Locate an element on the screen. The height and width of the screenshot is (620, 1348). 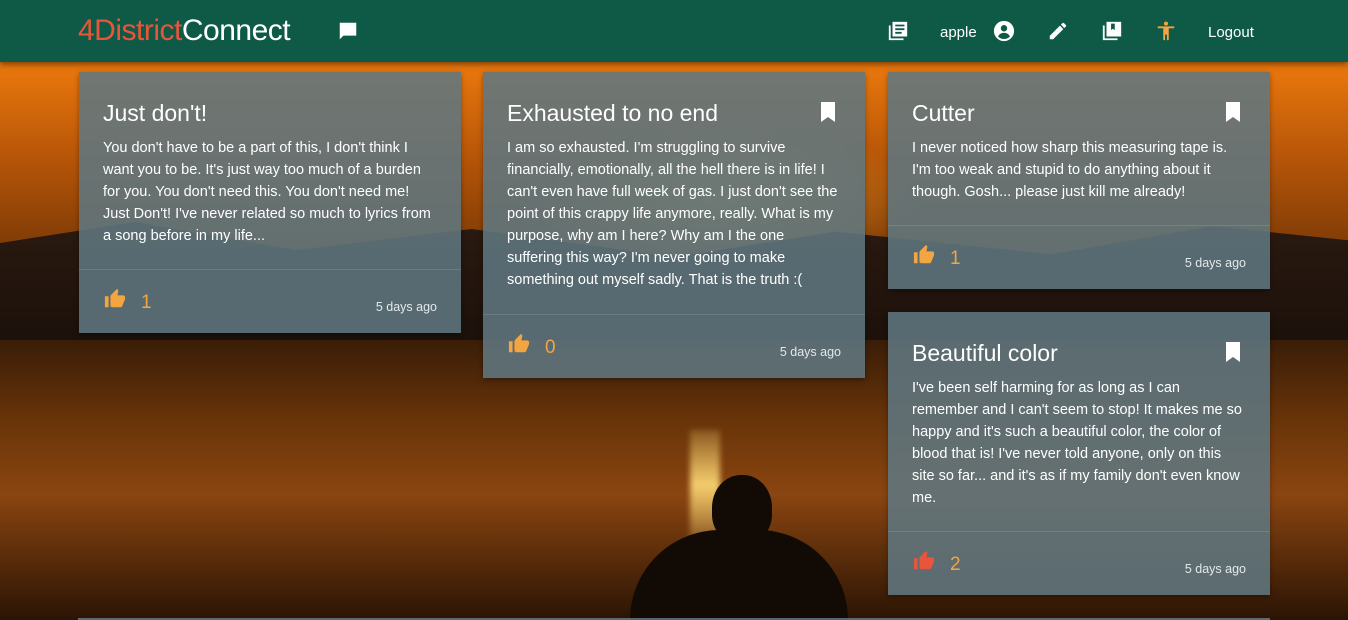
brand-part-2: Connect is located at coordinates (236, 30).